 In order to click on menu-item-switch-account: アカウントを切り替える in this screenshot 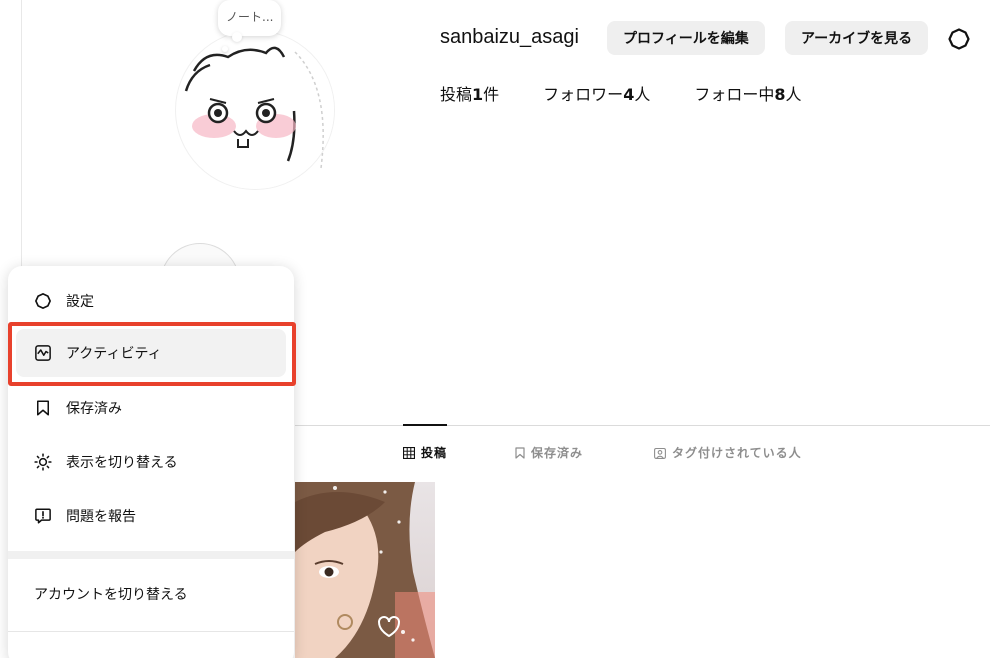, I will do `click(151, 594)`.